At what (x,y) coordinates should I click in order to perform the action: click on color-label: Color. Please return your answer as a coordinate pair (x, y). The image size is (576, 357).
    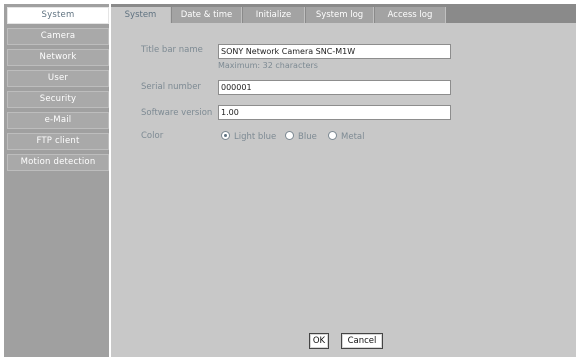
    Looking at the image, I should click on (152, 136).